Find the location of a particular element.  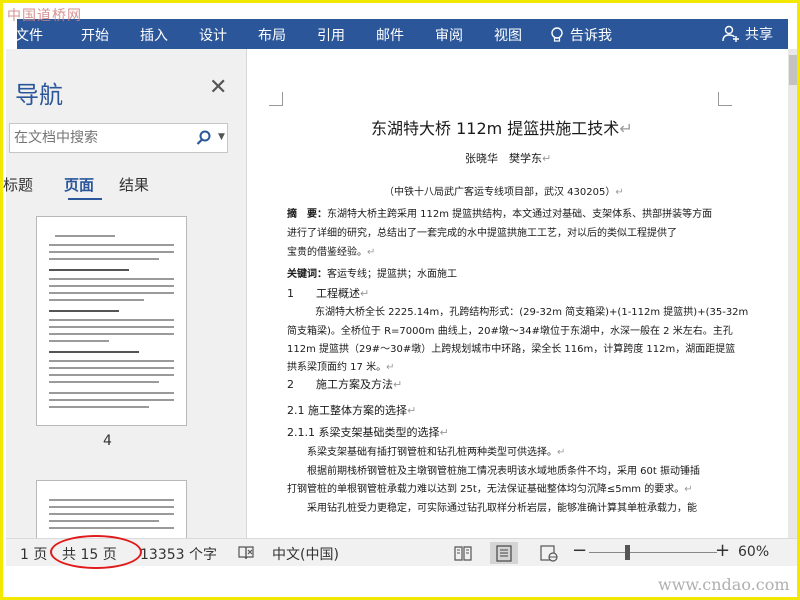

active-tab-indicator is located at coordinates (85, 199).